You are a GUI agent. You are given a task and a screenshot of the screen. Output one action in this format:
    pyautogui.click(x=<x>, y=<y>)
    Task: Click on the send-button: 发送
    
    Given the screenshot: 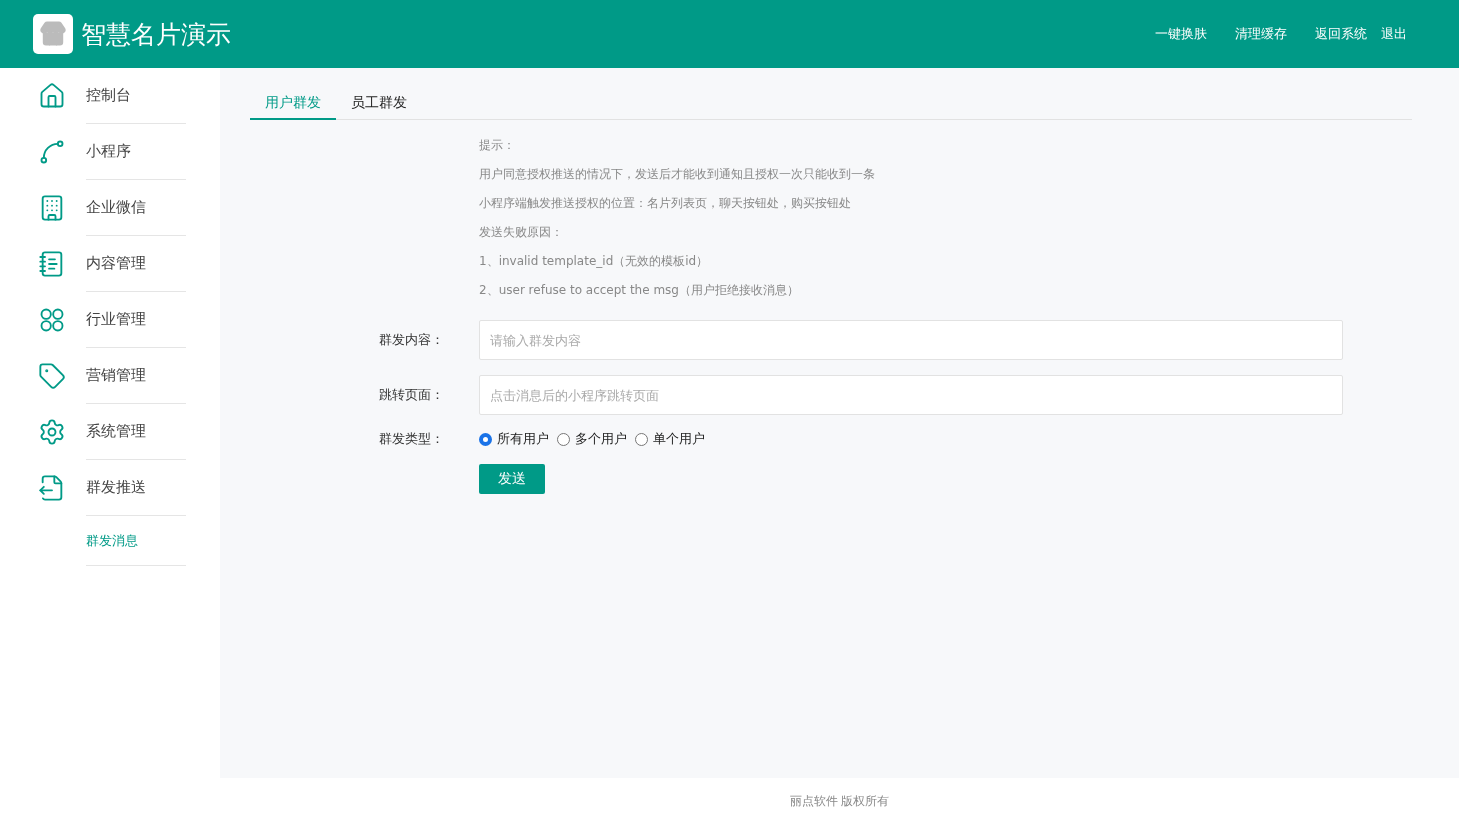 What is the action you would take?
    pyautogui.click(x=512, y=479)
    